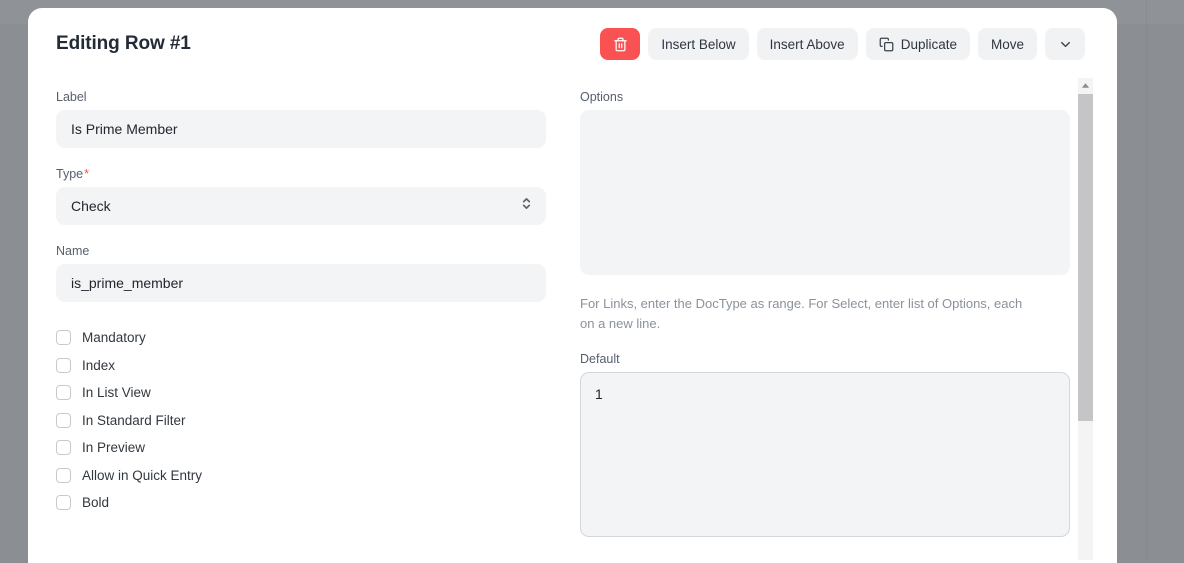 The width and height of the screenshot is (1184, 563). What do you see at coordinates (825, 455) in the screenshot?
I see `default-textarea: 1` at bounding box center [825, 455].